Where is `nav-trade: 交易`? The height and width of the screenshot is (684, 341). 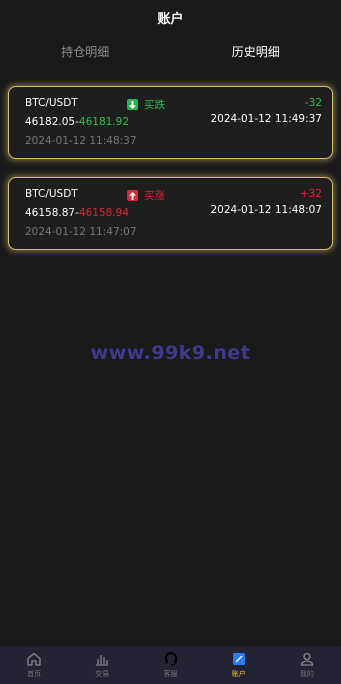
nav-trade: 交易 is located at coordinates (102, 665).